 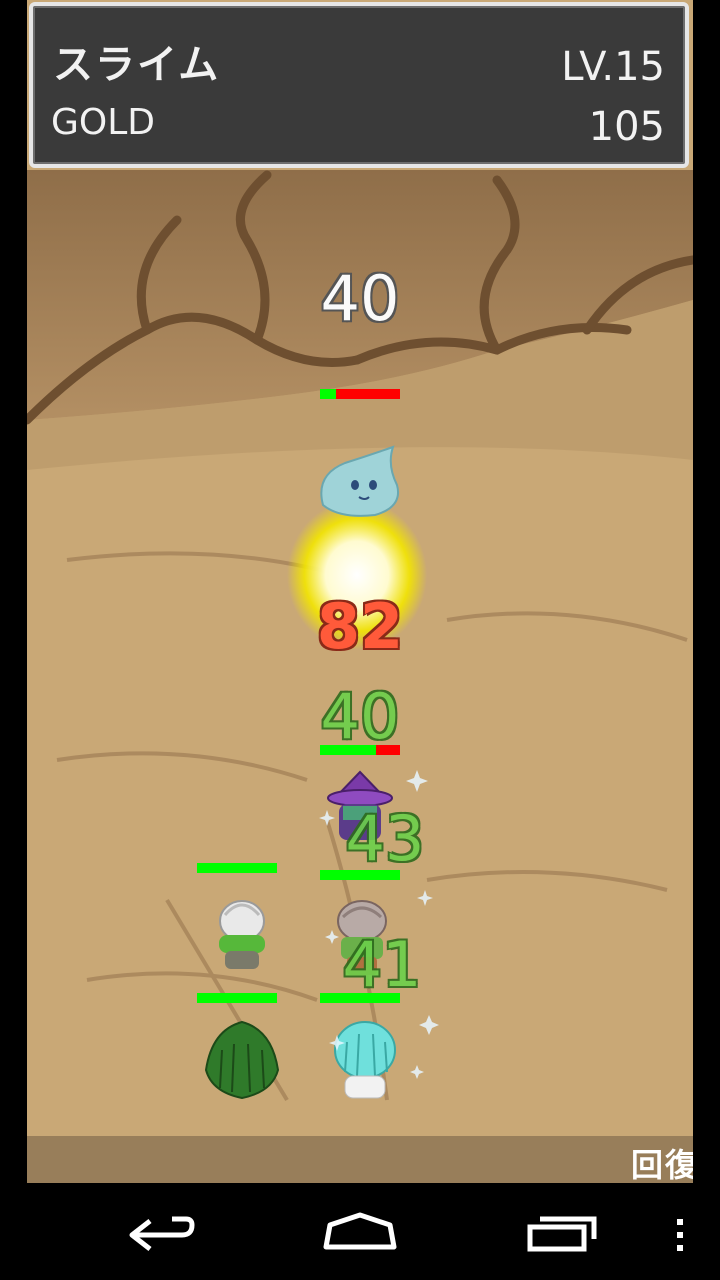 What do you see at coordinates (237, 868) in the screenshot?
I see `hero-hp-bar-cleric` at bounding box center [237, 868].